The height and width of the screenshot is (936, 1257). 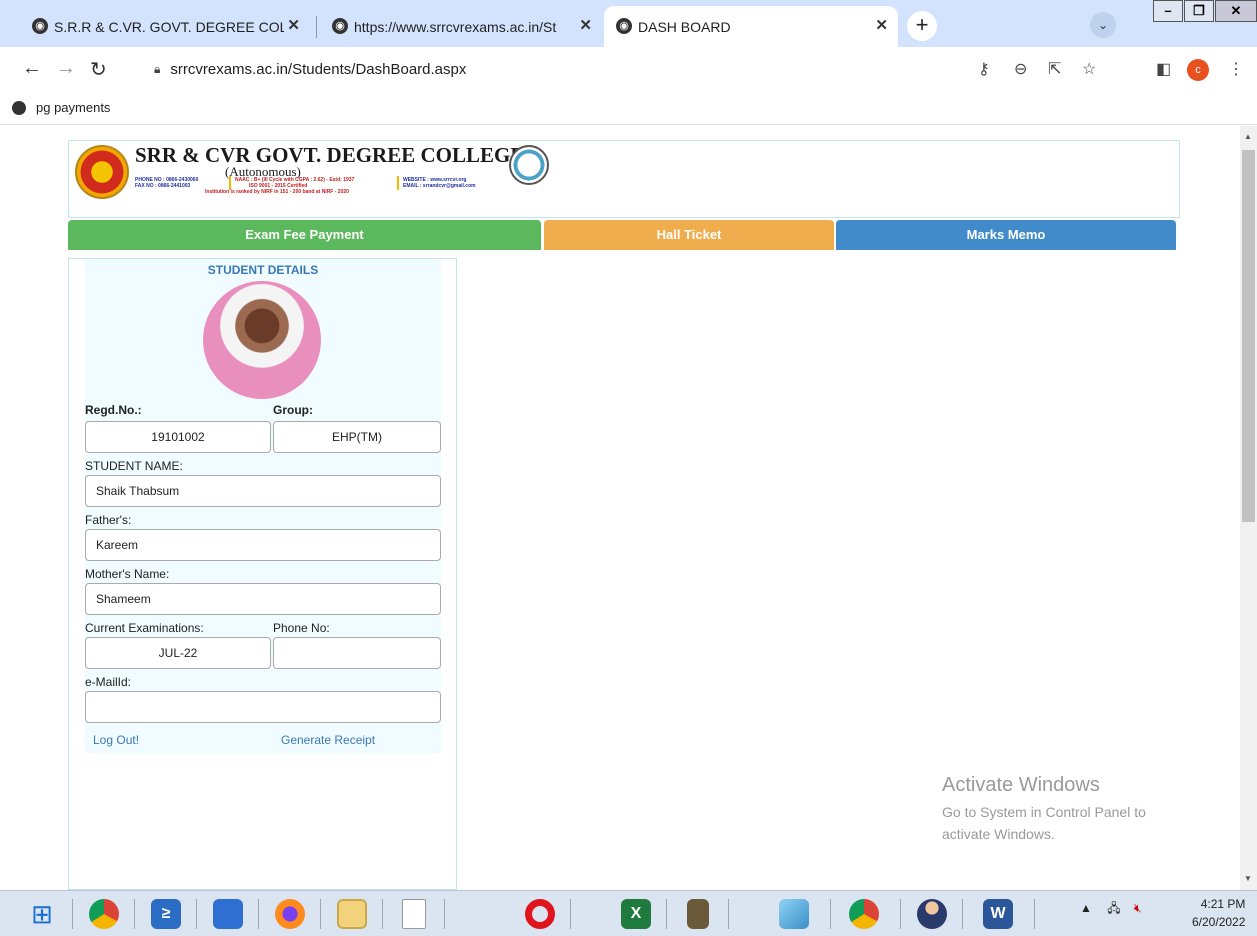 I want to click on scroll-down-icon: ▼, so click(x=1248, y=878).